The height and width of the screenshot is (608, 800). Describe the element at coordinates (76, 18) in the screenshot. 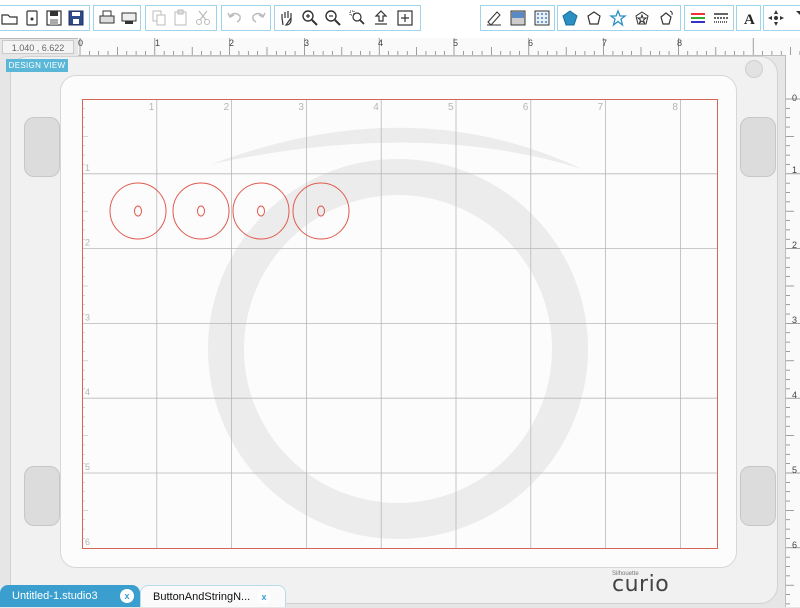

I see `save-as-icon` at that location.